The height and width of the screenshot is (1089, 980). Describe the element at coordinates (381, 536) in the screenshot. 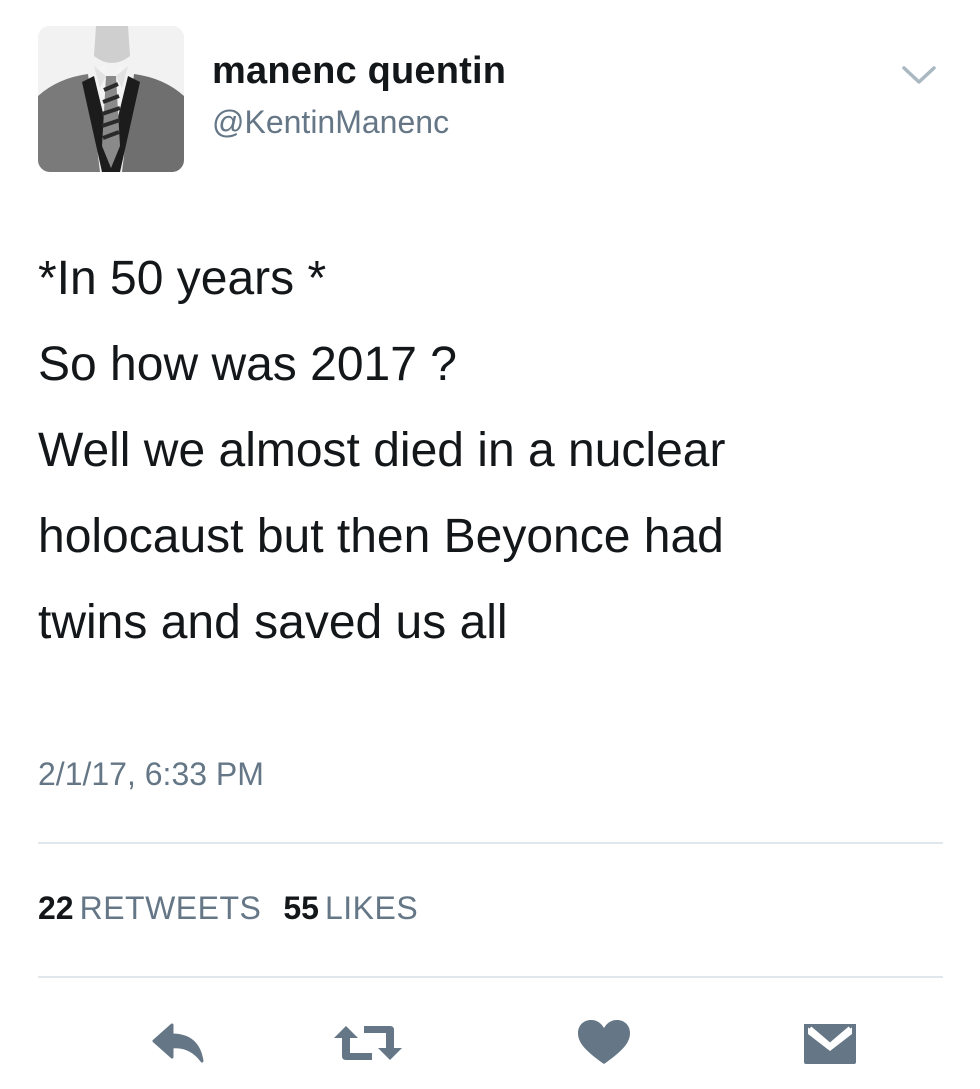

I see `tweet-text-line: holocaust but then Beyonce had` at that location.